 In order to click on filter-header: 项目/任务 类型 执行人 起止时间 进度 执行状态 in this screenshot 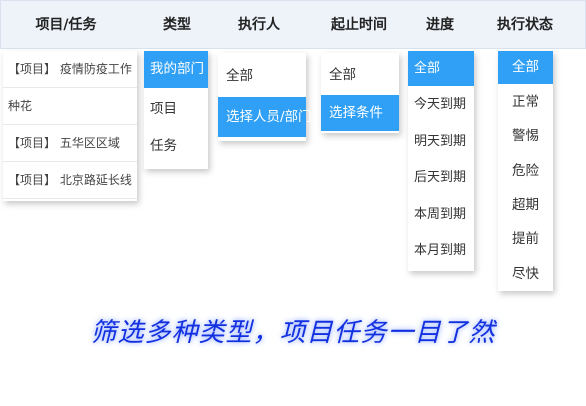, I will do `click(293, 24)`.